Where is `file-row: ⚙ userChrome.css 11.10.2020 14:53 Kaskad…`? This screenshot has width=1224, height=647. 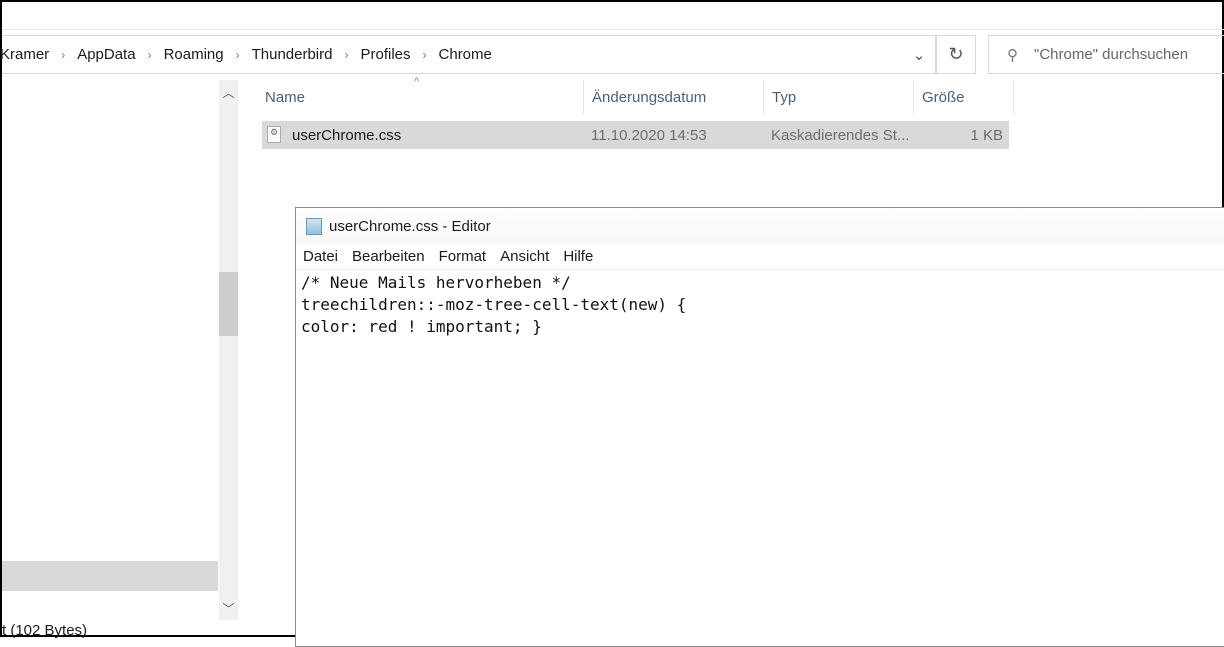 file-row: ⚙ userChrome.css 11.10.2020 14:53 Kaskad… is located at coordinates (635, 135).